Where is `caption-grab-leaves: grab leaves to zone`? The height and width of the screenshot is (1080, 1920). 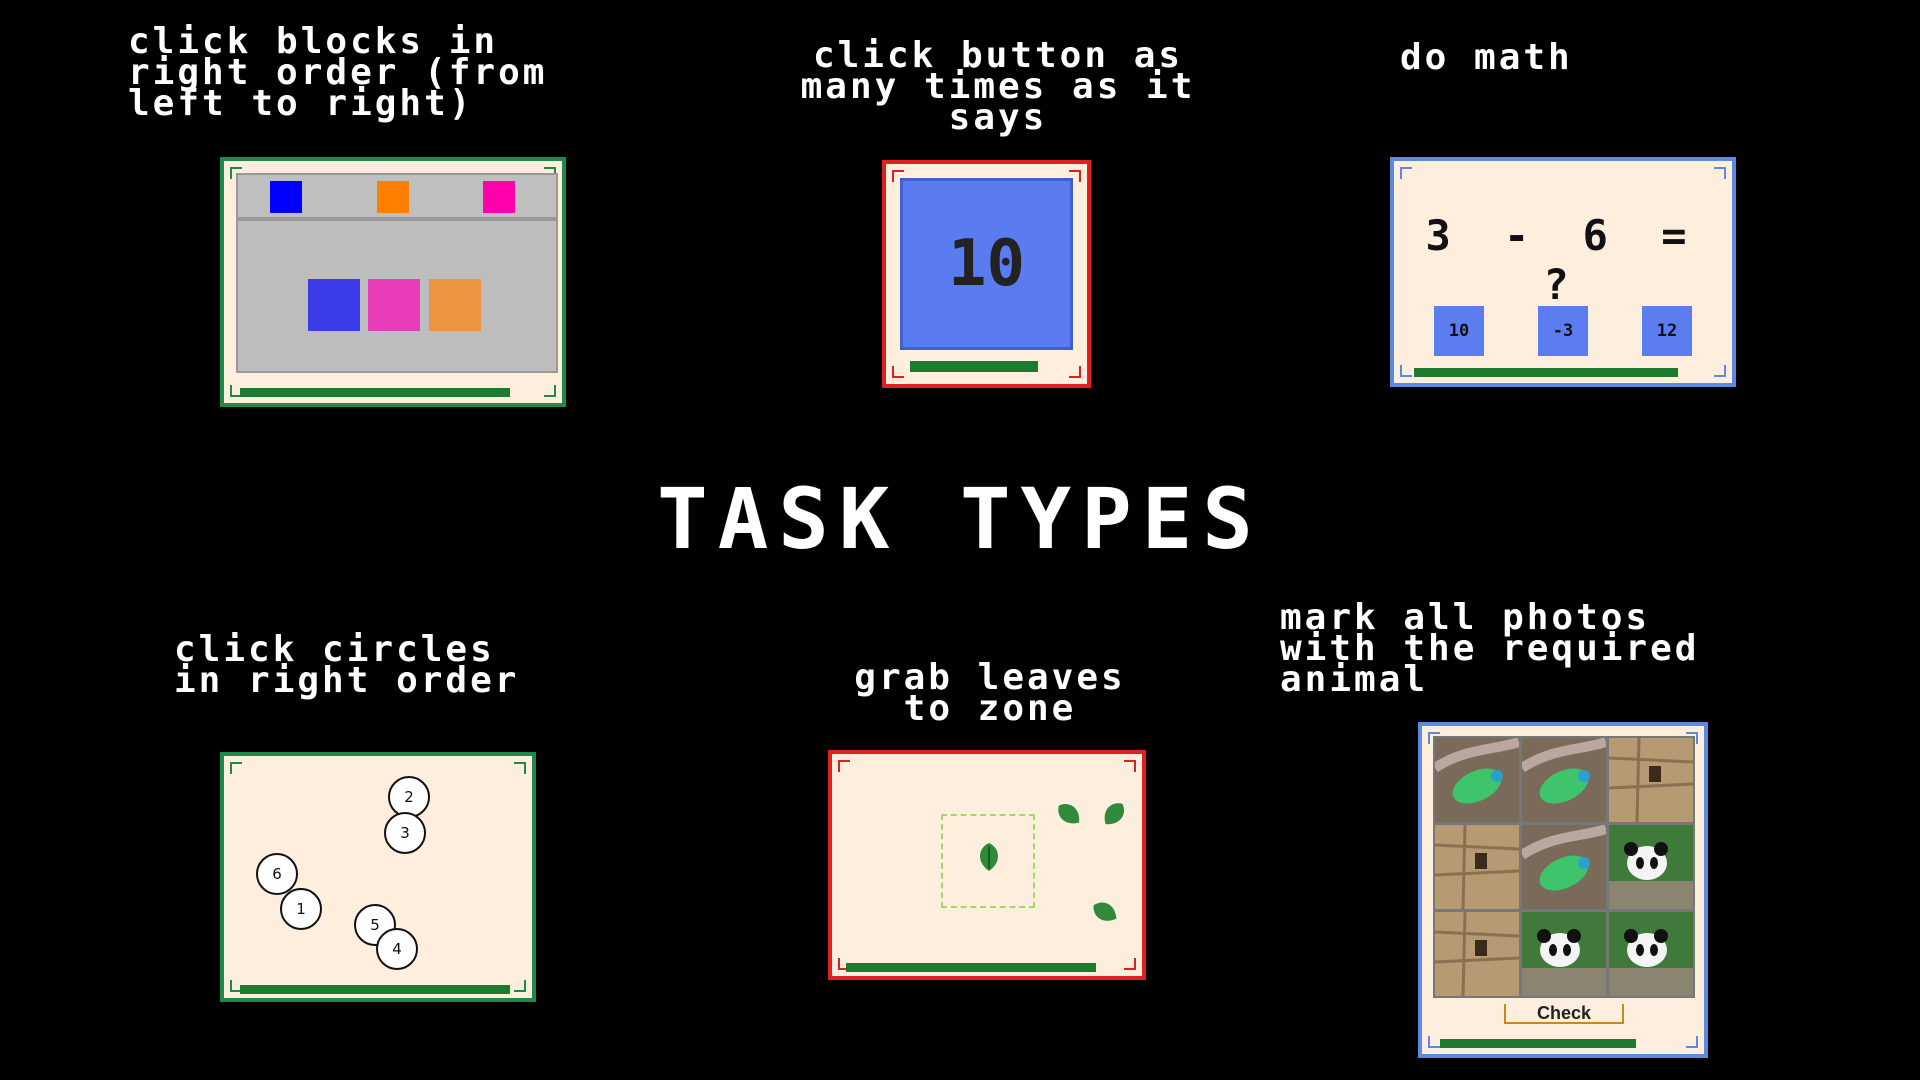 caption-grab-leaves: grab leaves to zone is located at coordinates (990, 693).